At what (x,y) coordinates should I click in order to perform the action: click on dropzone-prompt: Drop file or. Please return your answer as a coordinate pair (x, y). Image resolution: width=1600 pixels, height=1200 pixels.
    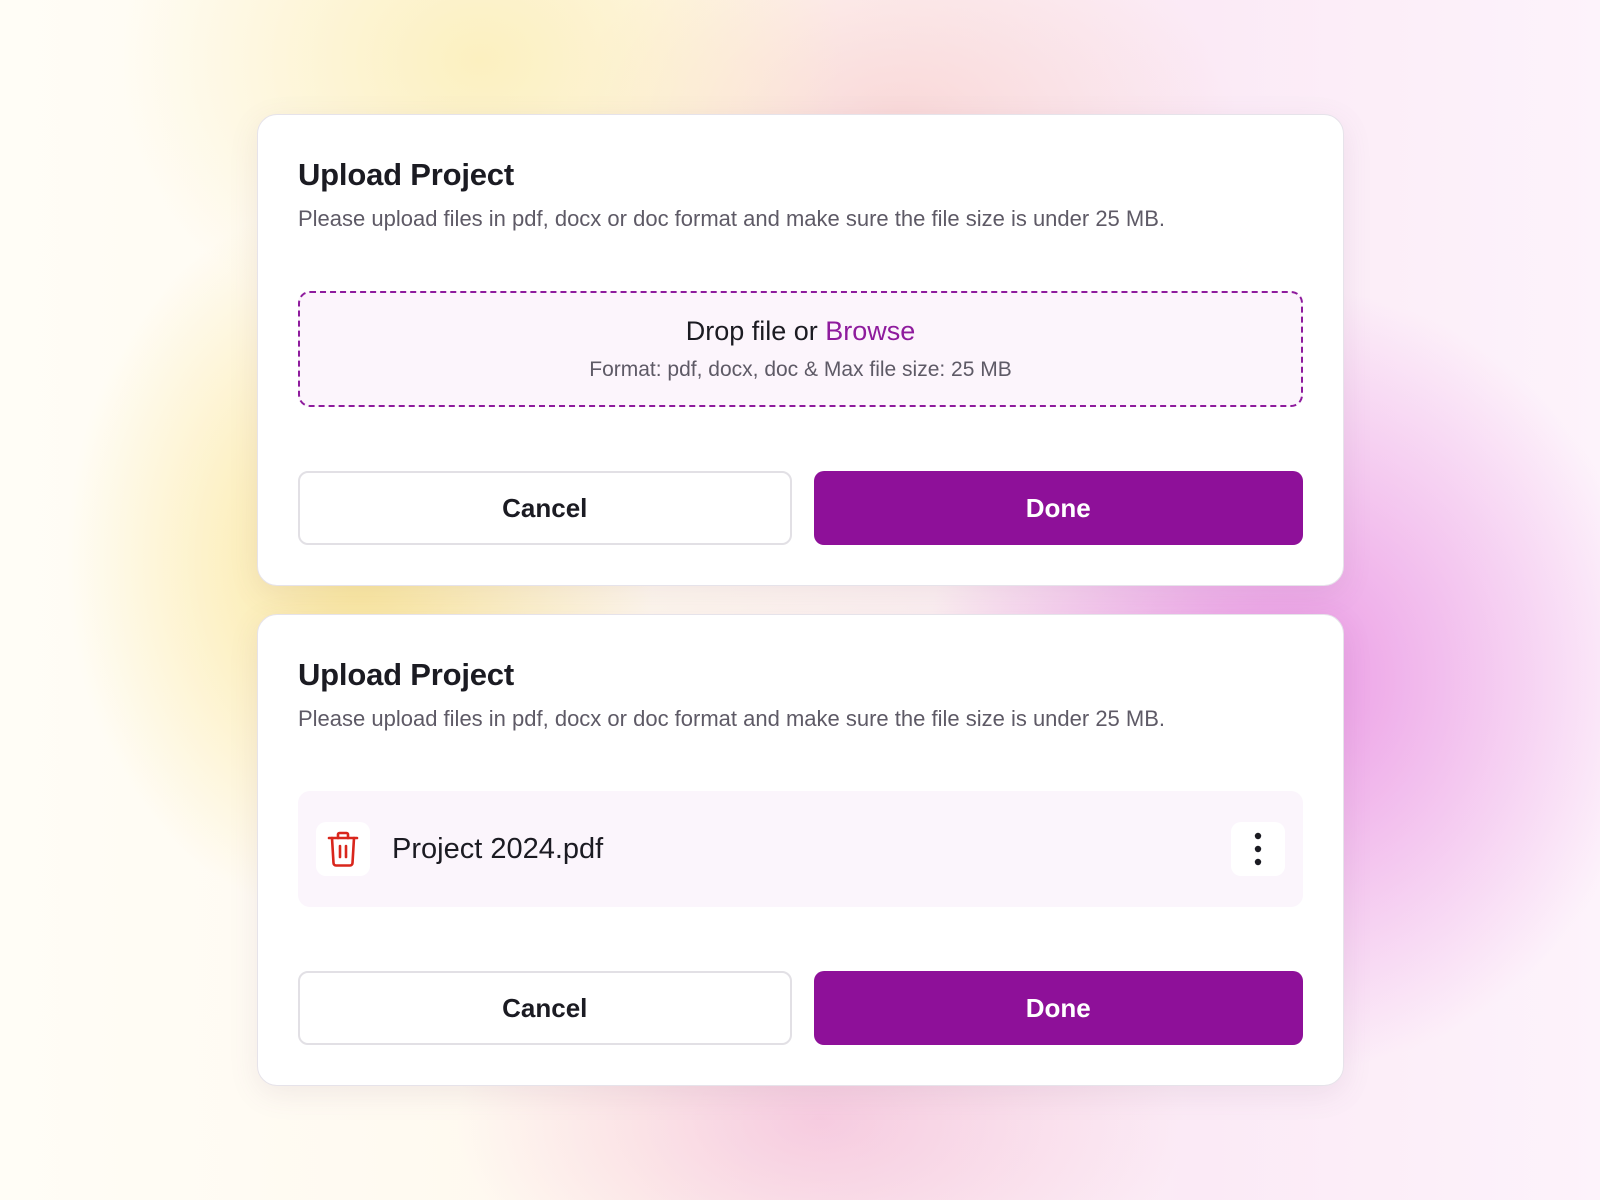
    Looking at the image, I should click on (751, 331).